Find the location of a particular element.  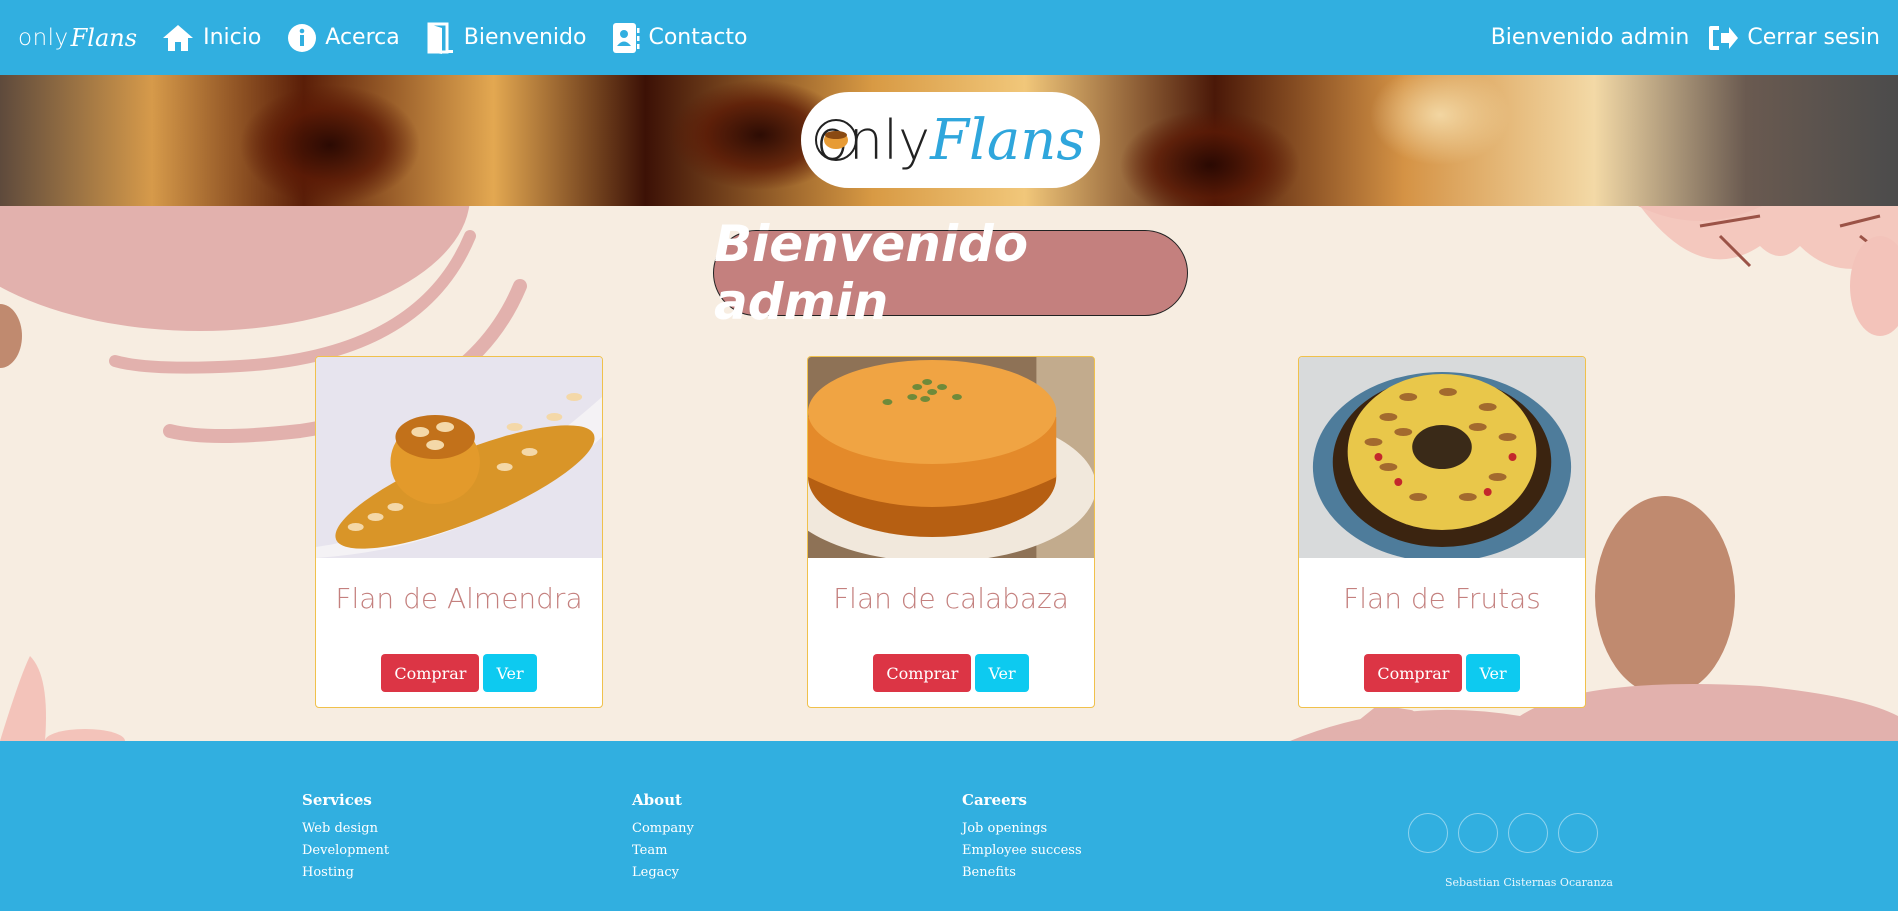

footer-column-services: Services Web design Development Hosting is located at coordinates (345, 839).